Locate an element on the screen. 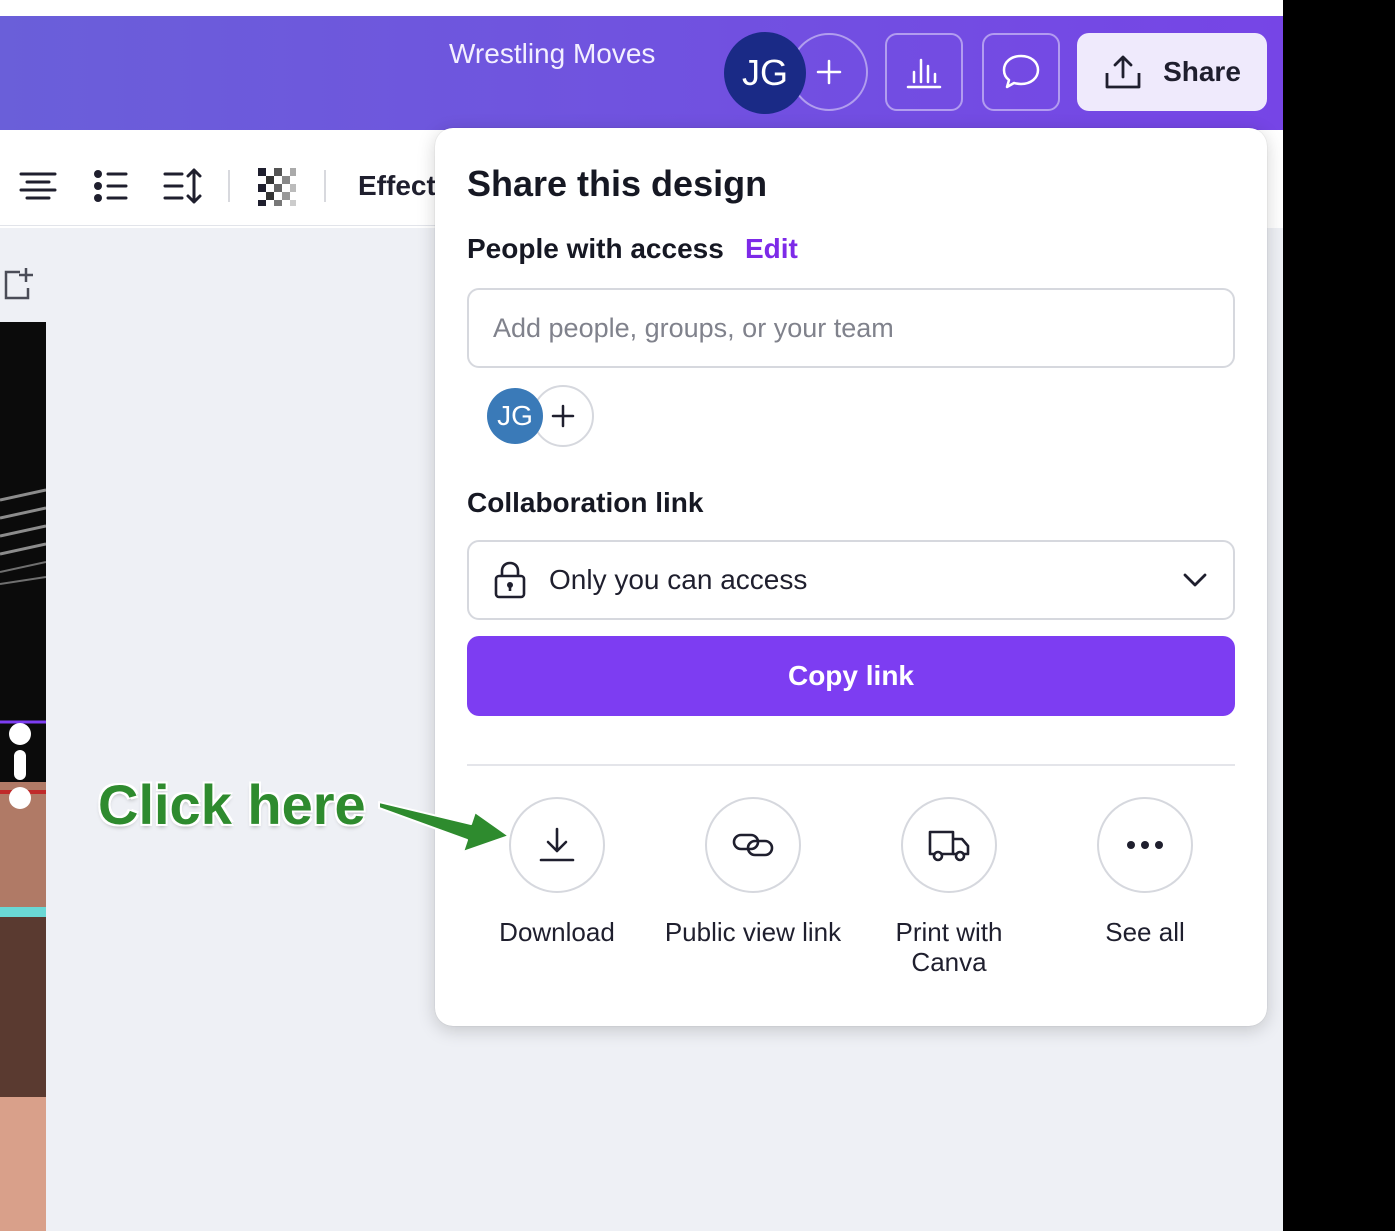 The image size is (1395, 1231). avatar: JG is located at coordinates (765, 73).